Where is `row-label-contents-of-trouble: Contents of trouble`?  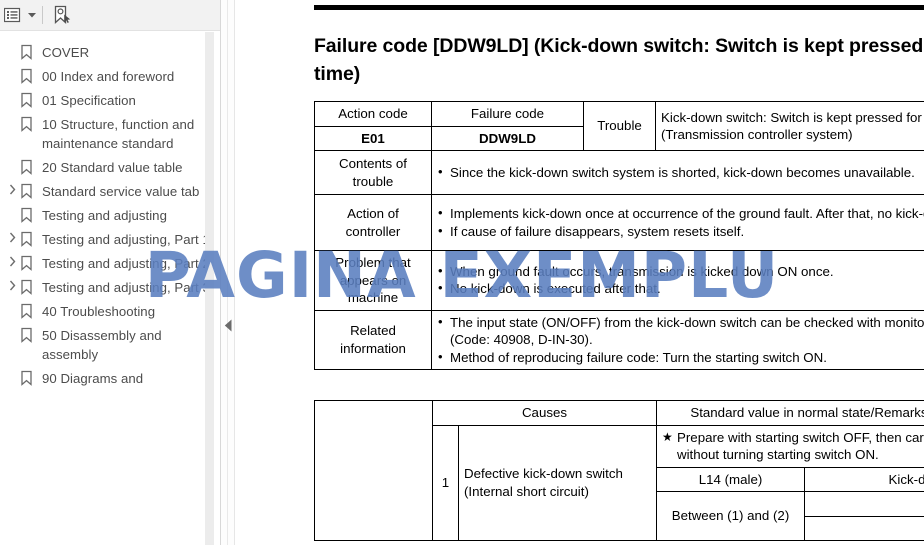
row-label-contents-of-trouble: Contents of trouble is located at coordinates (373, 172).